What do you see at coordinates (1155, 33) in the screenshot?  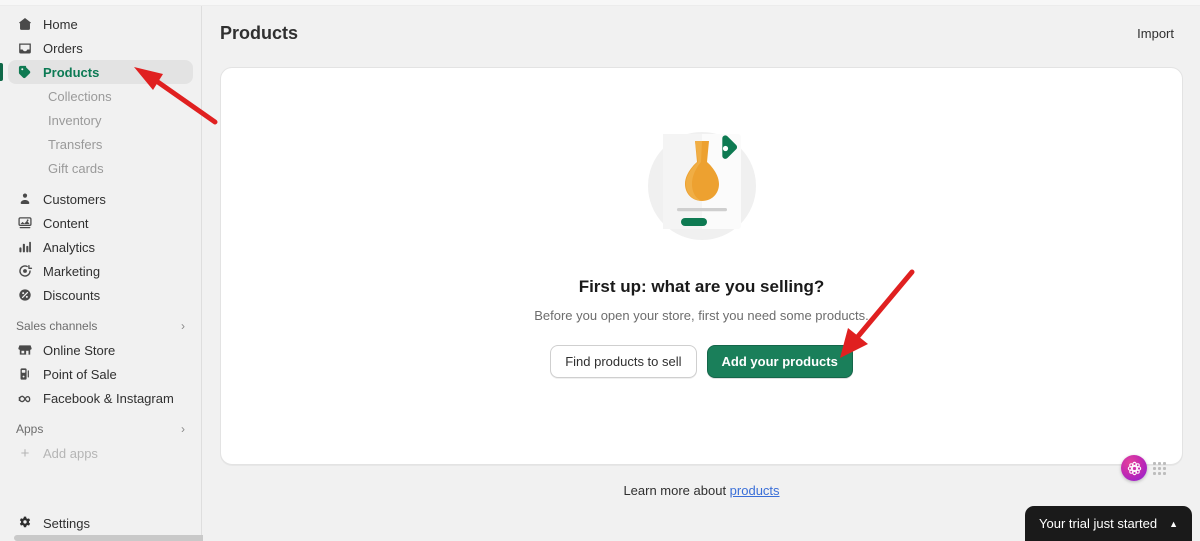 I see `import-button: Import` at bounding box center [1155, 33].